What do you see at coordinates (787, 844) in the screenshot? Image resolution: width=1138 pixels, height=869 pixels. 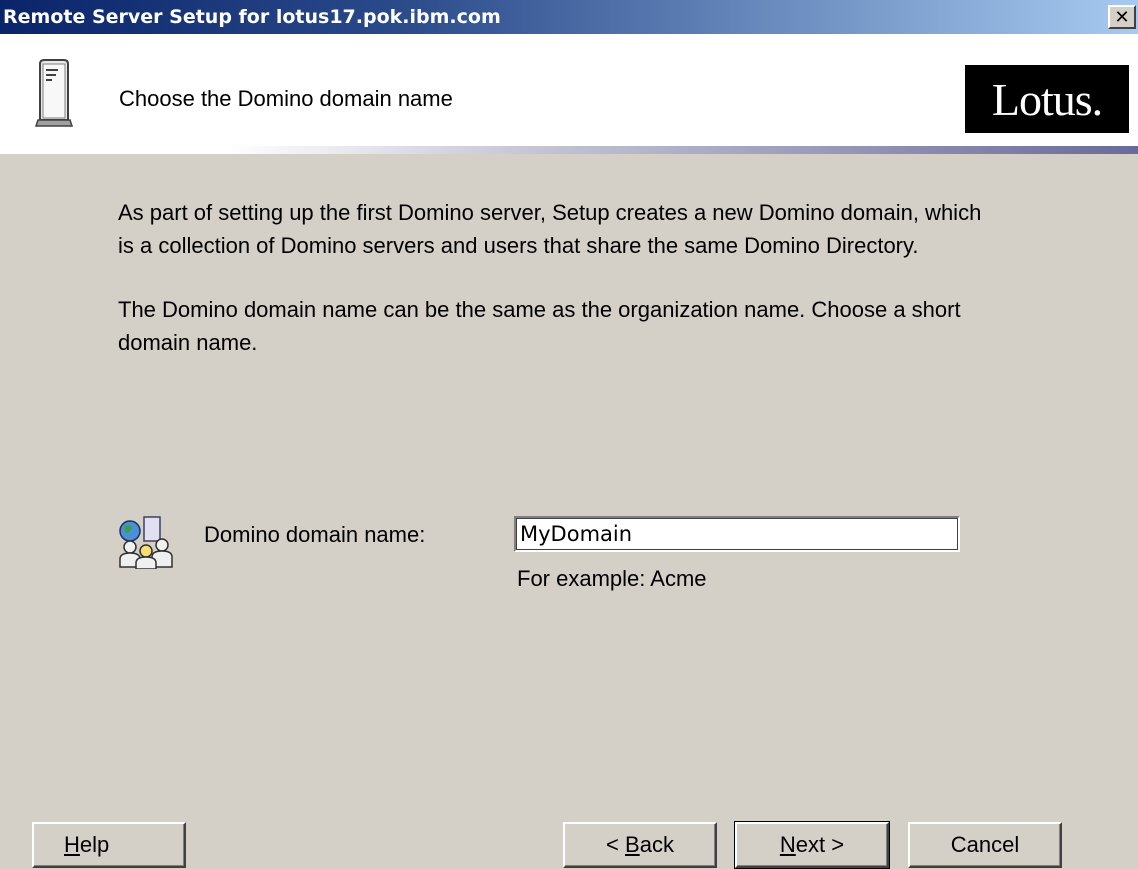 I see `next-mnemonic: N` at bounding box center [787, 844].